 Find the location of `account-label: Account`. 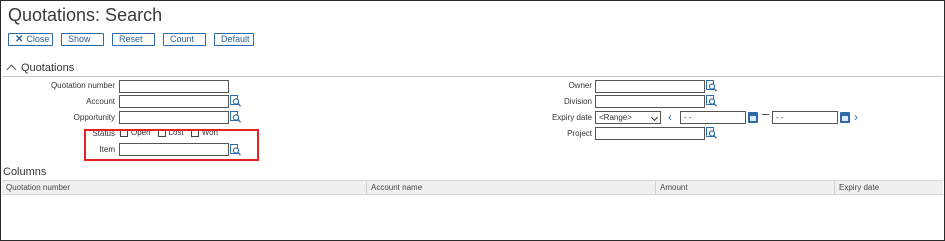

account-label: Account is located at coordinates (100, 101).